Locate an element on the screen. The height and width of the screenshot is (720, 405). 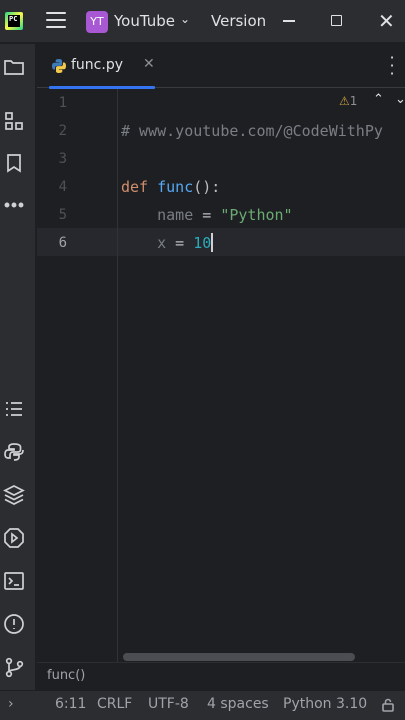
folder-icon is located at coordinates (14, 67).